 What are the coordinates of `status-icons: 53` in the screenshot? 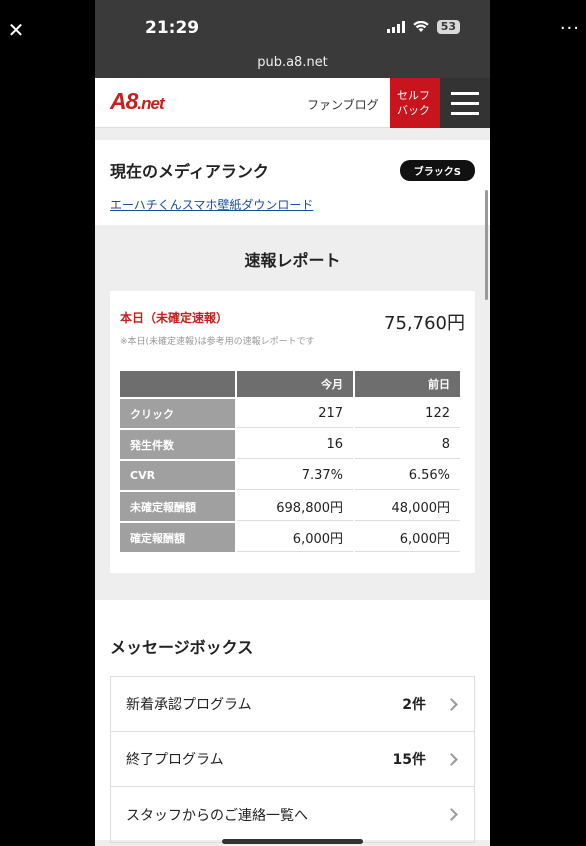 It's located at (423, 27).